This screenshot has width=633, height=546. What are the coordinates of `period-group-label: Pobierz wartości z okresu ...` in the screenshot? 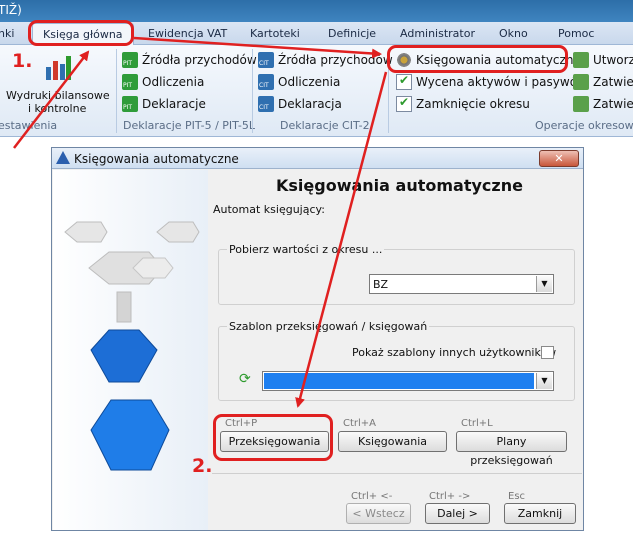 It's located at (306, 249).